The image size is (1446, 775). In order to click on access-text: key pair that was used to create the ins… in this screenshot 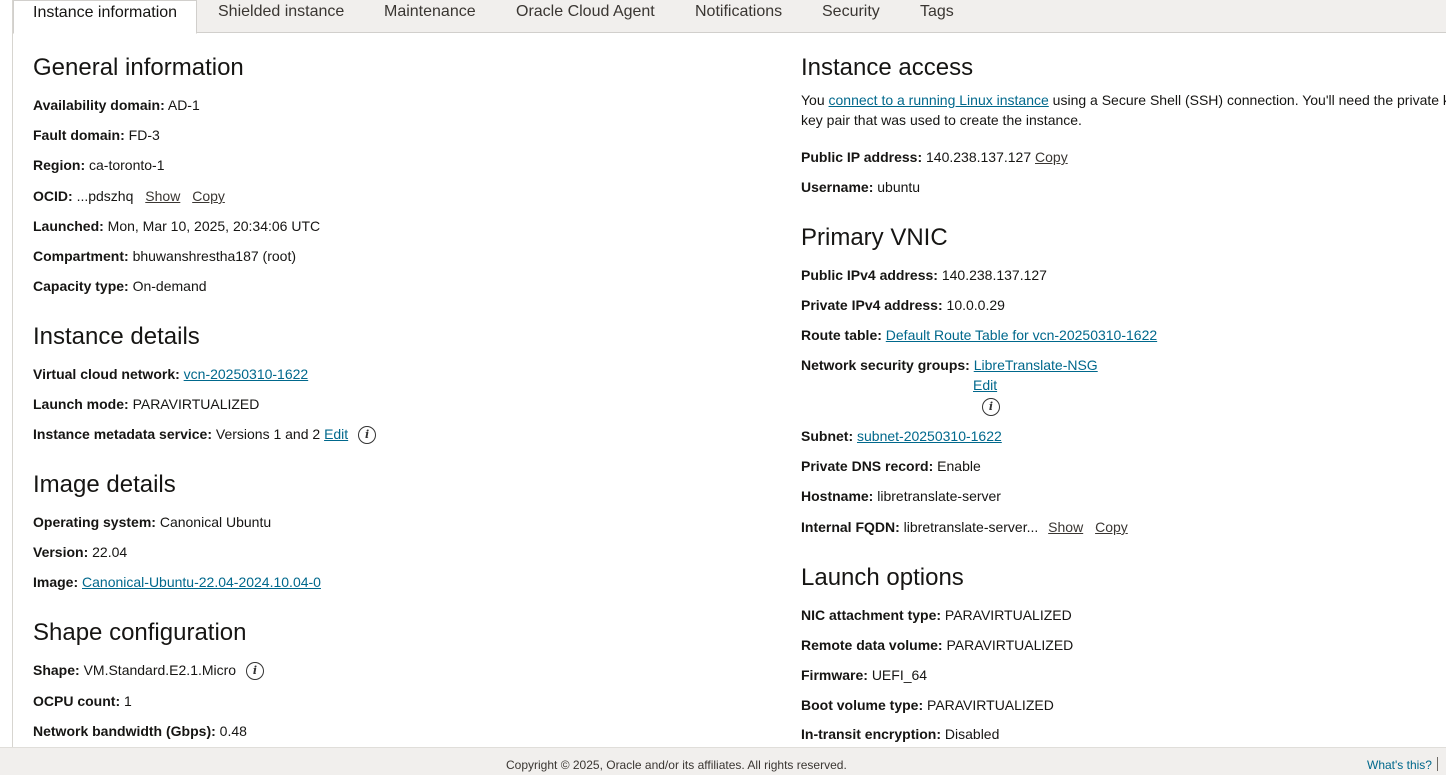, I will do `click(941, 120)`.